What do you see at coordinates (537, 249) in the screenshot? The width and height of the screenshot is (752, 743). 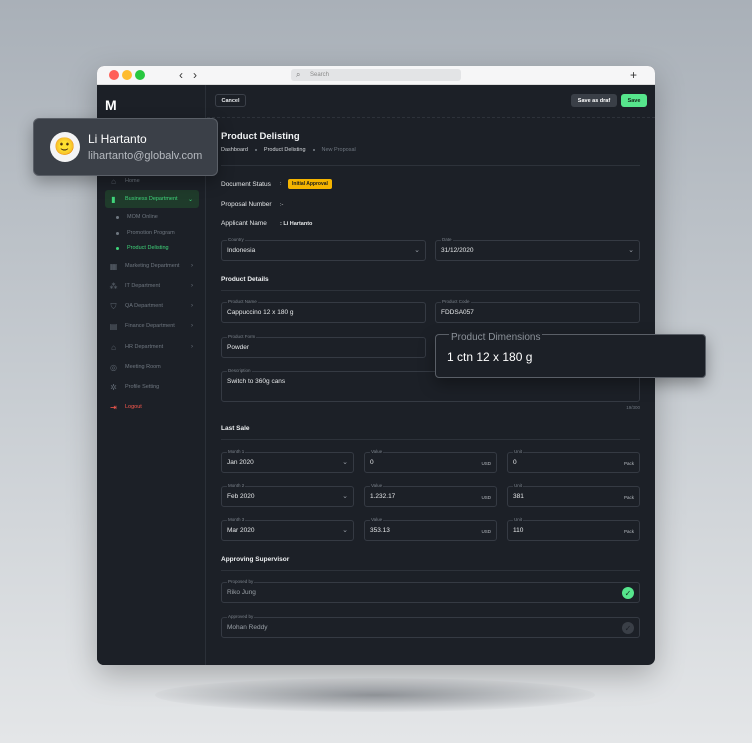 I see `date-select: Date 31/12/2020 ⌄` at bounding box center [537, 249].